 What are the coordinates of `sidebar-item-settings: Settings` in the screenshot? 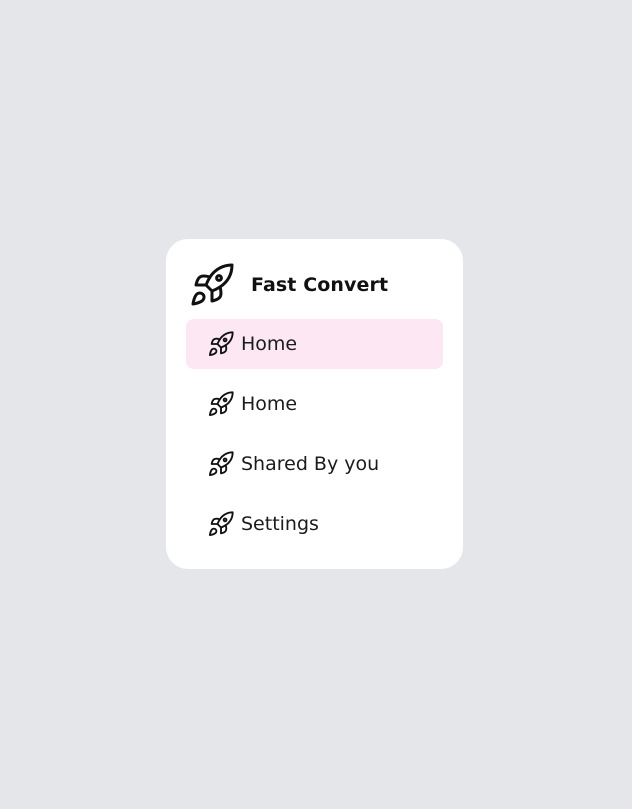 It's located at (314, 524).